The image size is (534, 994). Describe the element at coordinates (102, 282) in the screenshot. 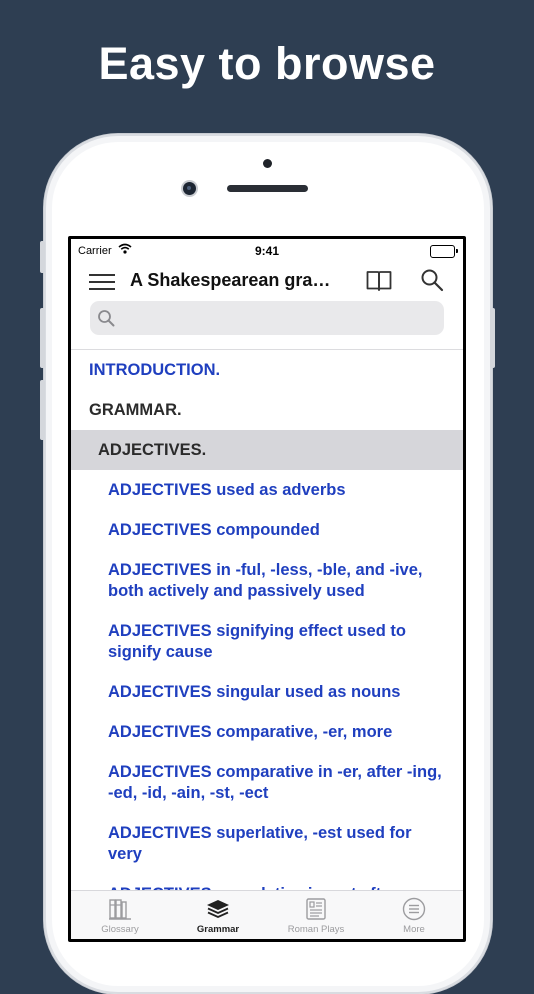

I see `hamburger-menu-icon` at that location.